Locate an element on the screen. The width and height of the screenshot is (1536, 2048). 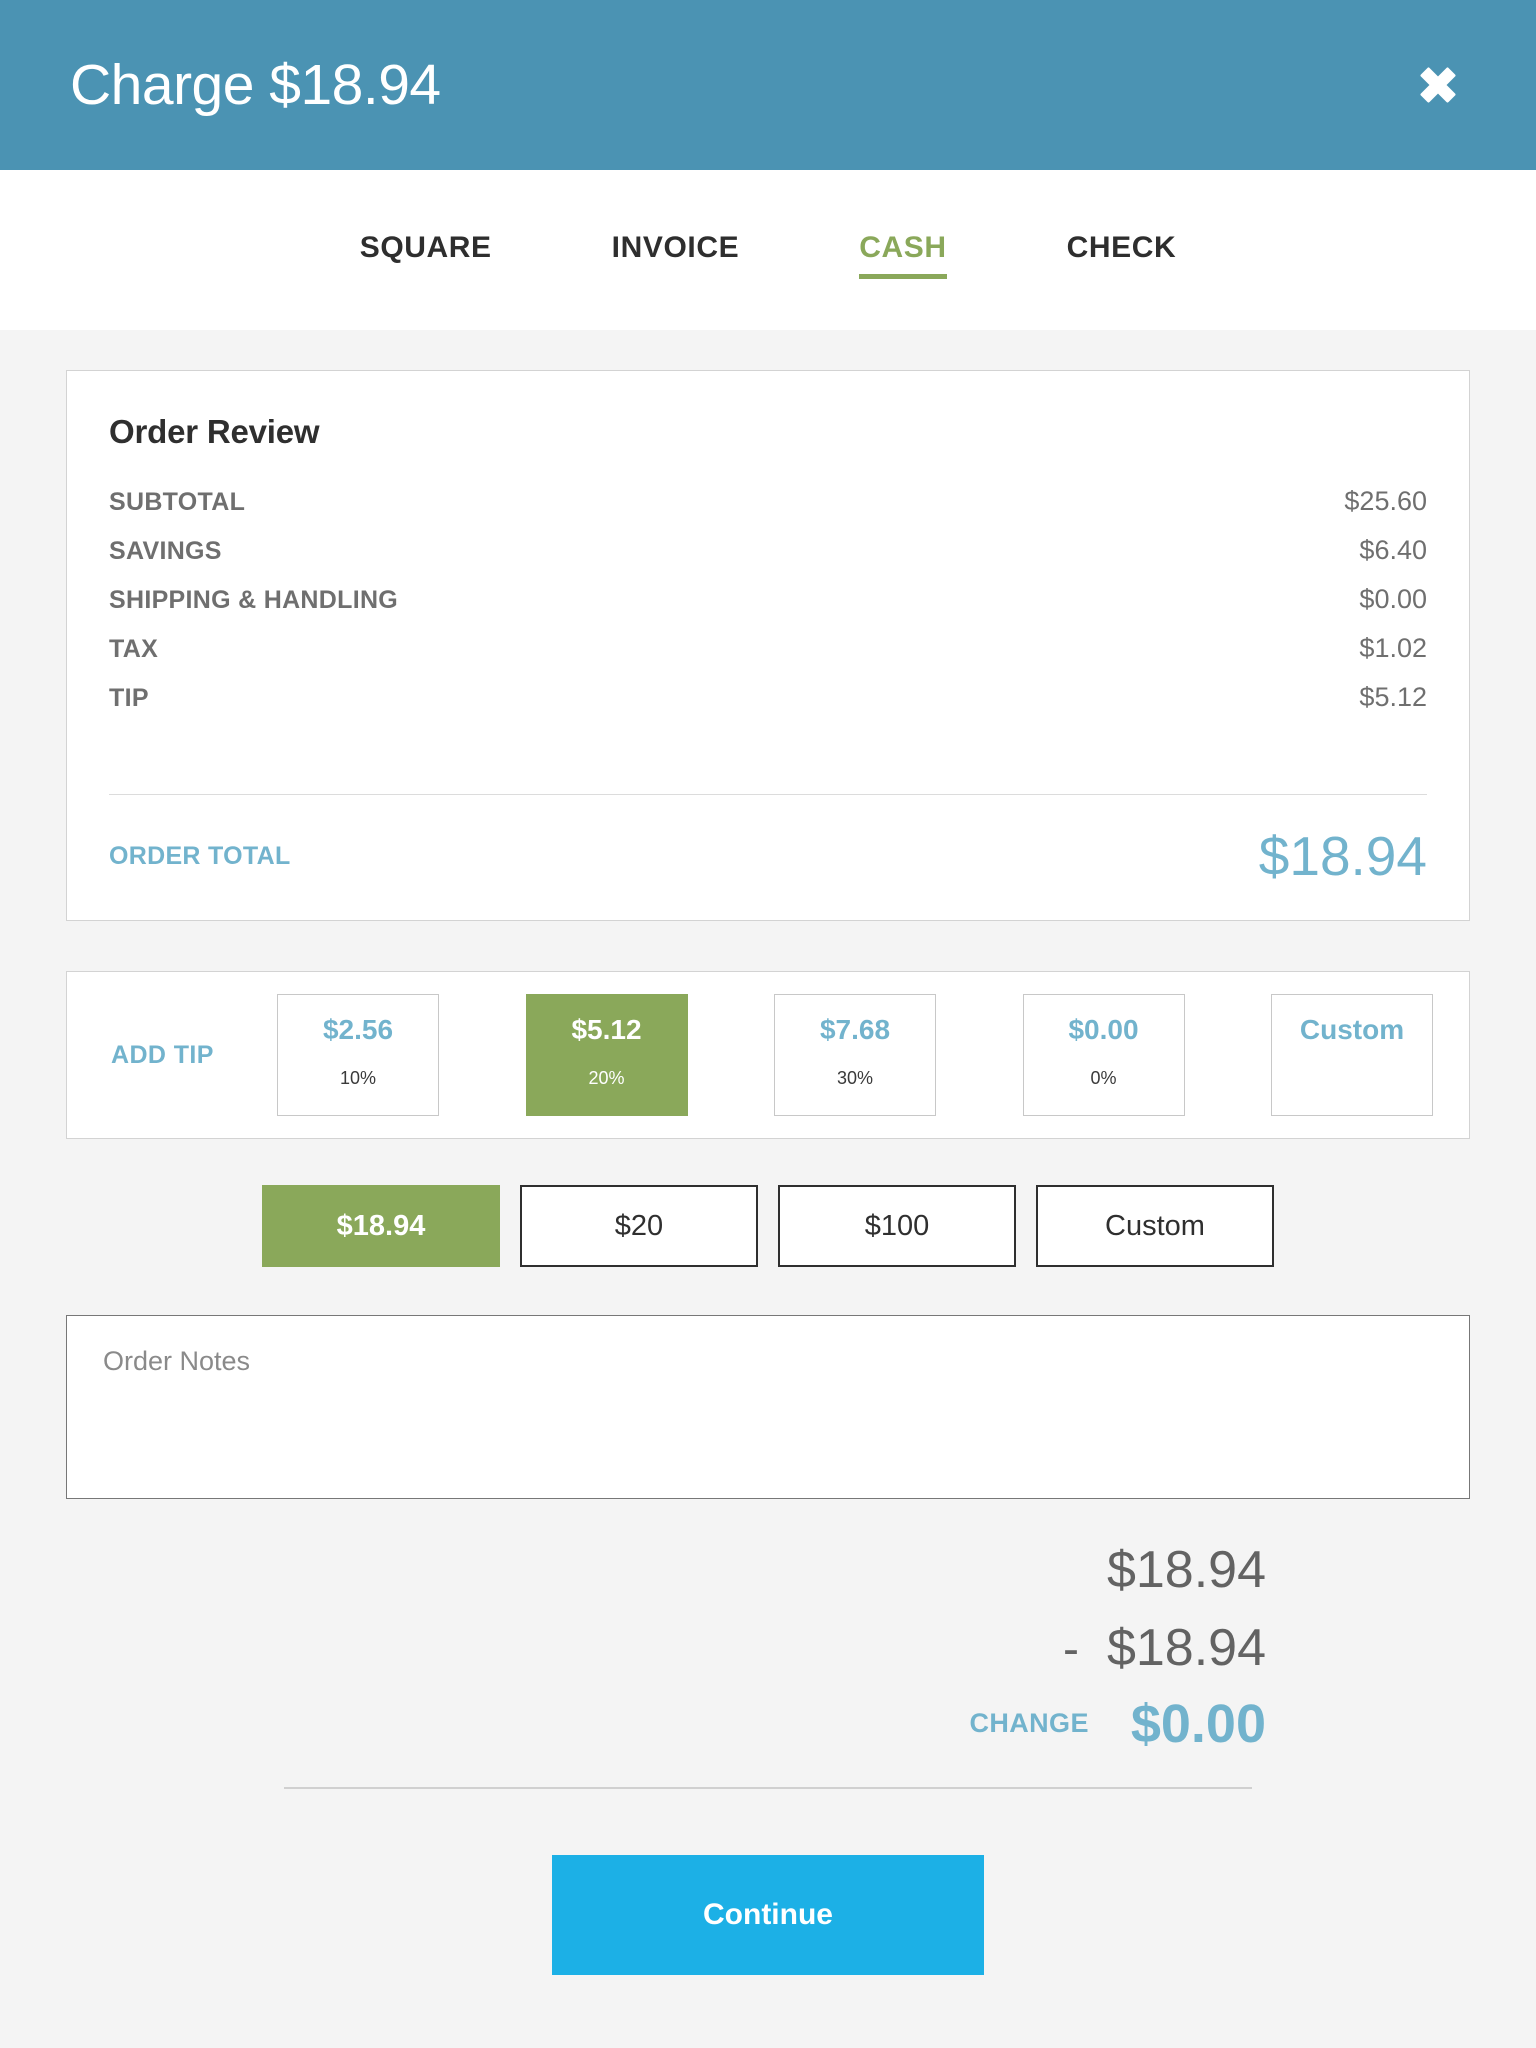
cash-amount-exact: $18.94 is located at coordinates (381, 1226).